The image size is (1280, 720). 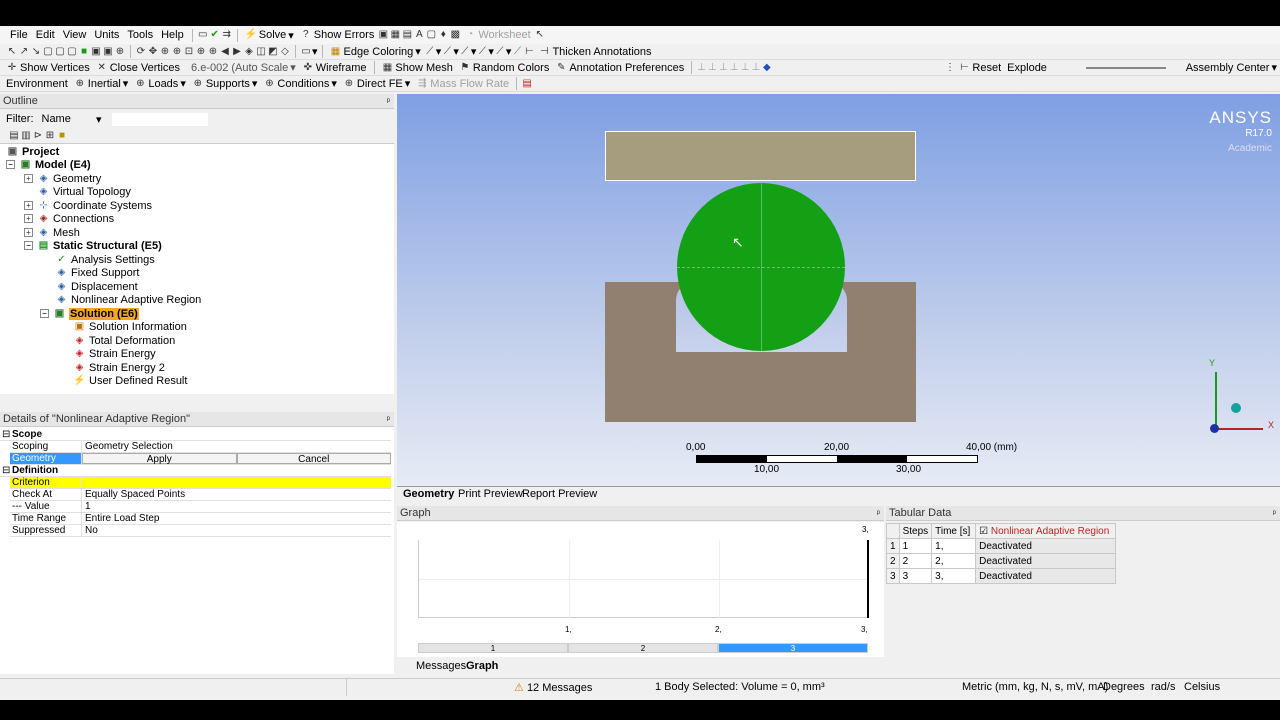 What do you see at coordinates (130, 326) in the screenshot?
I see `tree-item-solution-information: ▣ Solution Information` at bounding box center [130, 326].